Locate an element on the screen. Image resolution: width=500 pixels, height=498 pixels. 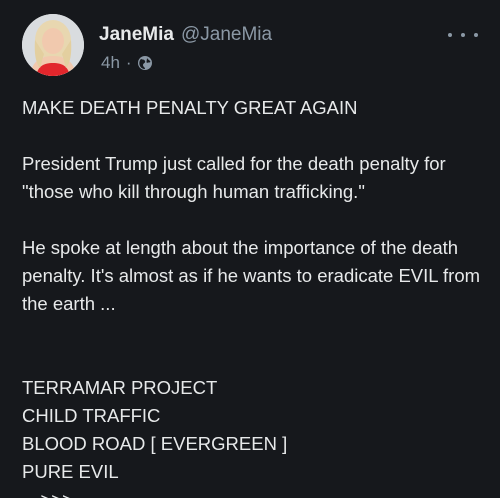
more-options-button is located at coordinates (463, 35).